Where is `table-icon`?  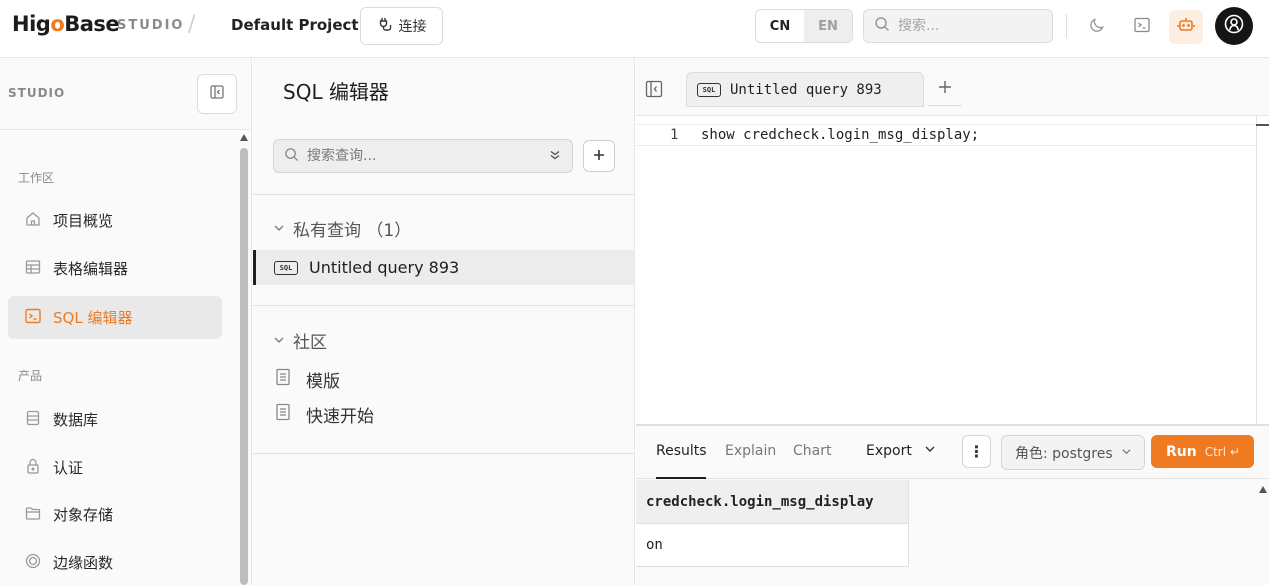 table-icon is located at coordinates (33, 269).